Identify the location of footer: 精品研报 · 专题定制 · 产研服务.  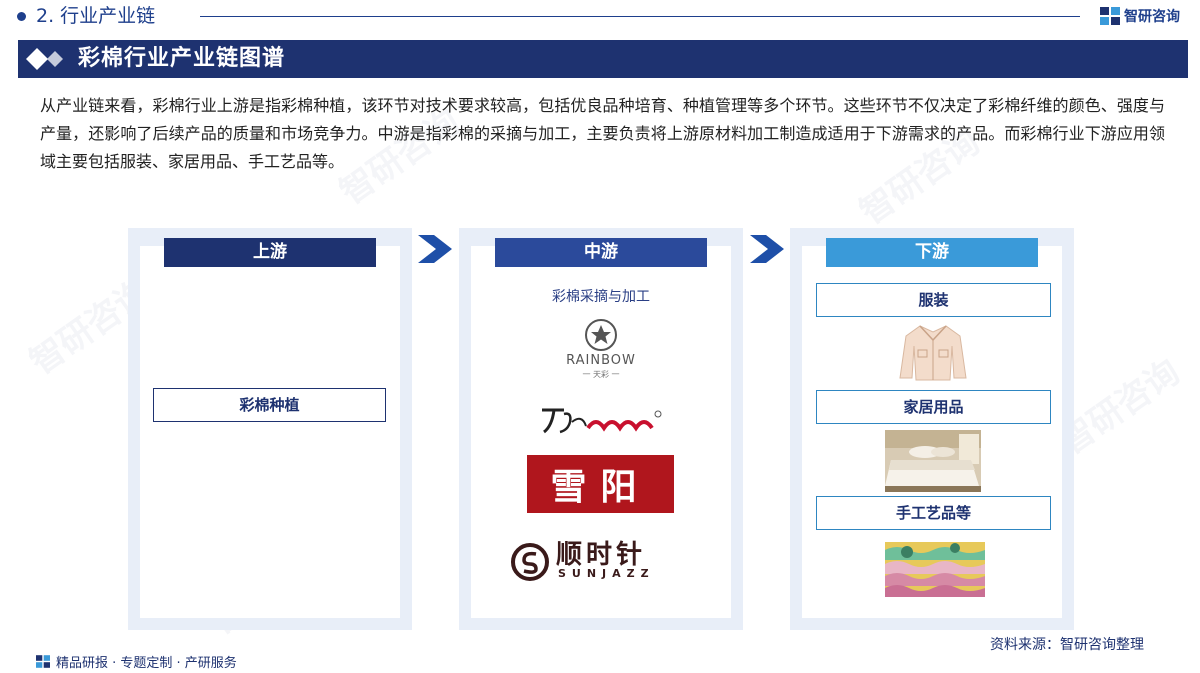
(136, 661).